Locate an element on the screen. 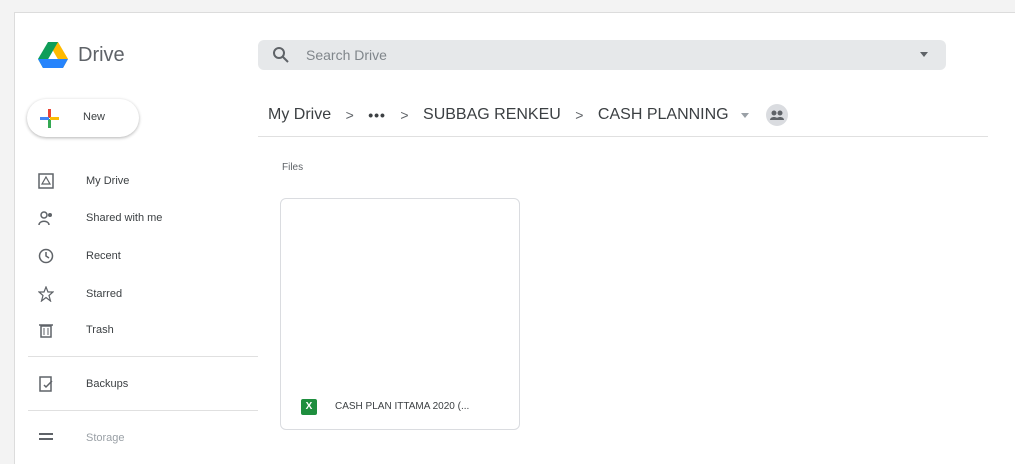  search-bar: Search Drive is located at coordinates (602, 55).